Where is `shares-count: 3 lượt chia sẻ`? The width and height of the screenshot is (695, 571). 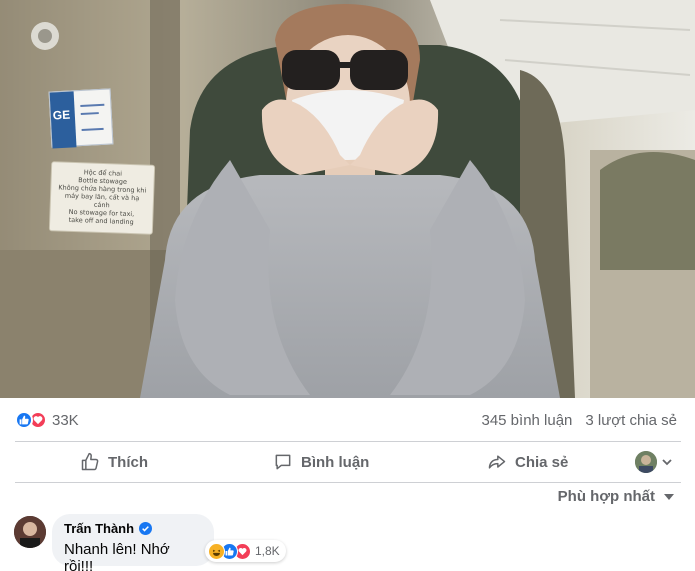
shares-count: 3 lượt chia sẻ is located at coordinates (631, 420).